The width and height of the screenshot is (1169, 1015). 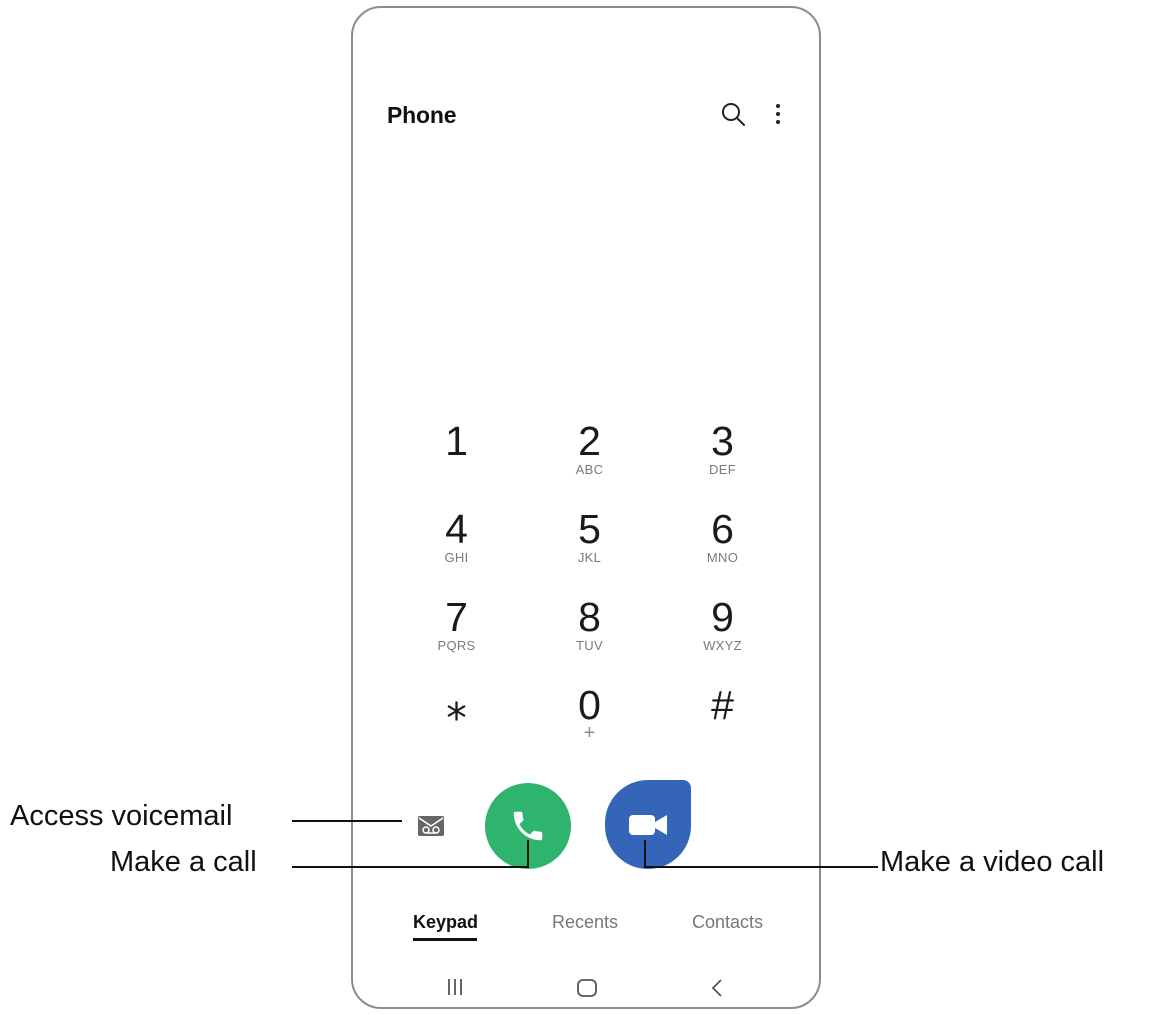 I want to click on key-digit: 6, so click(x=722, y=529).